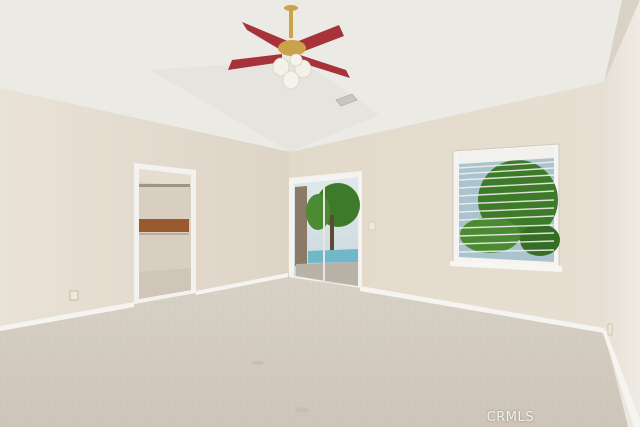 This screenshot has width=640, height=427. I want to click on watermark: CRMLS, so click(510, 417).